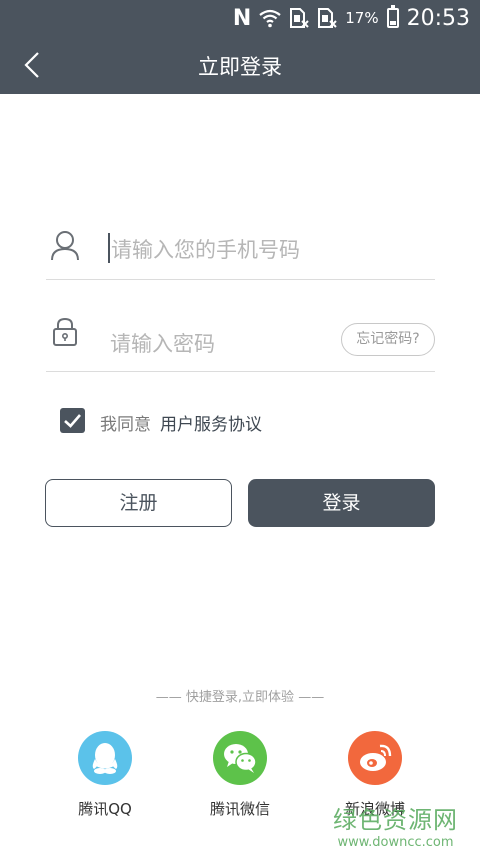 The image size is (480, 854). Describe the element at coordinates (395, 842) in the screenshot. I see `watermark-url: www.downcc.com` at that location.